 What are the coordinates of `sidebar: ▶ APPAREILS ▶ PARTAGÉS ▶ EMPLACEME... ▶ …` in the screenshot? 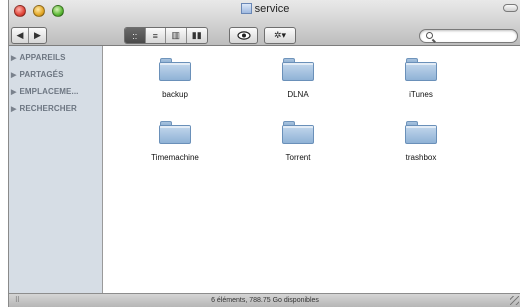 It's located at (56, 169).